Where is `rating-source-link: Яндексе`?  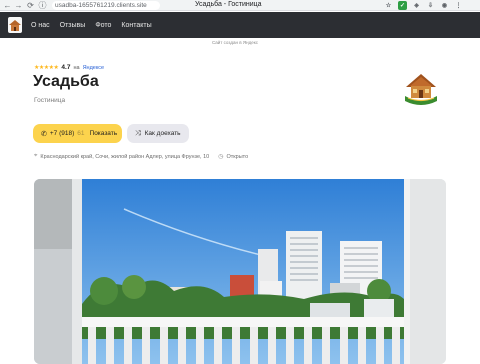
rating-source-link: Яндексе is located at coordinates (94, 68).